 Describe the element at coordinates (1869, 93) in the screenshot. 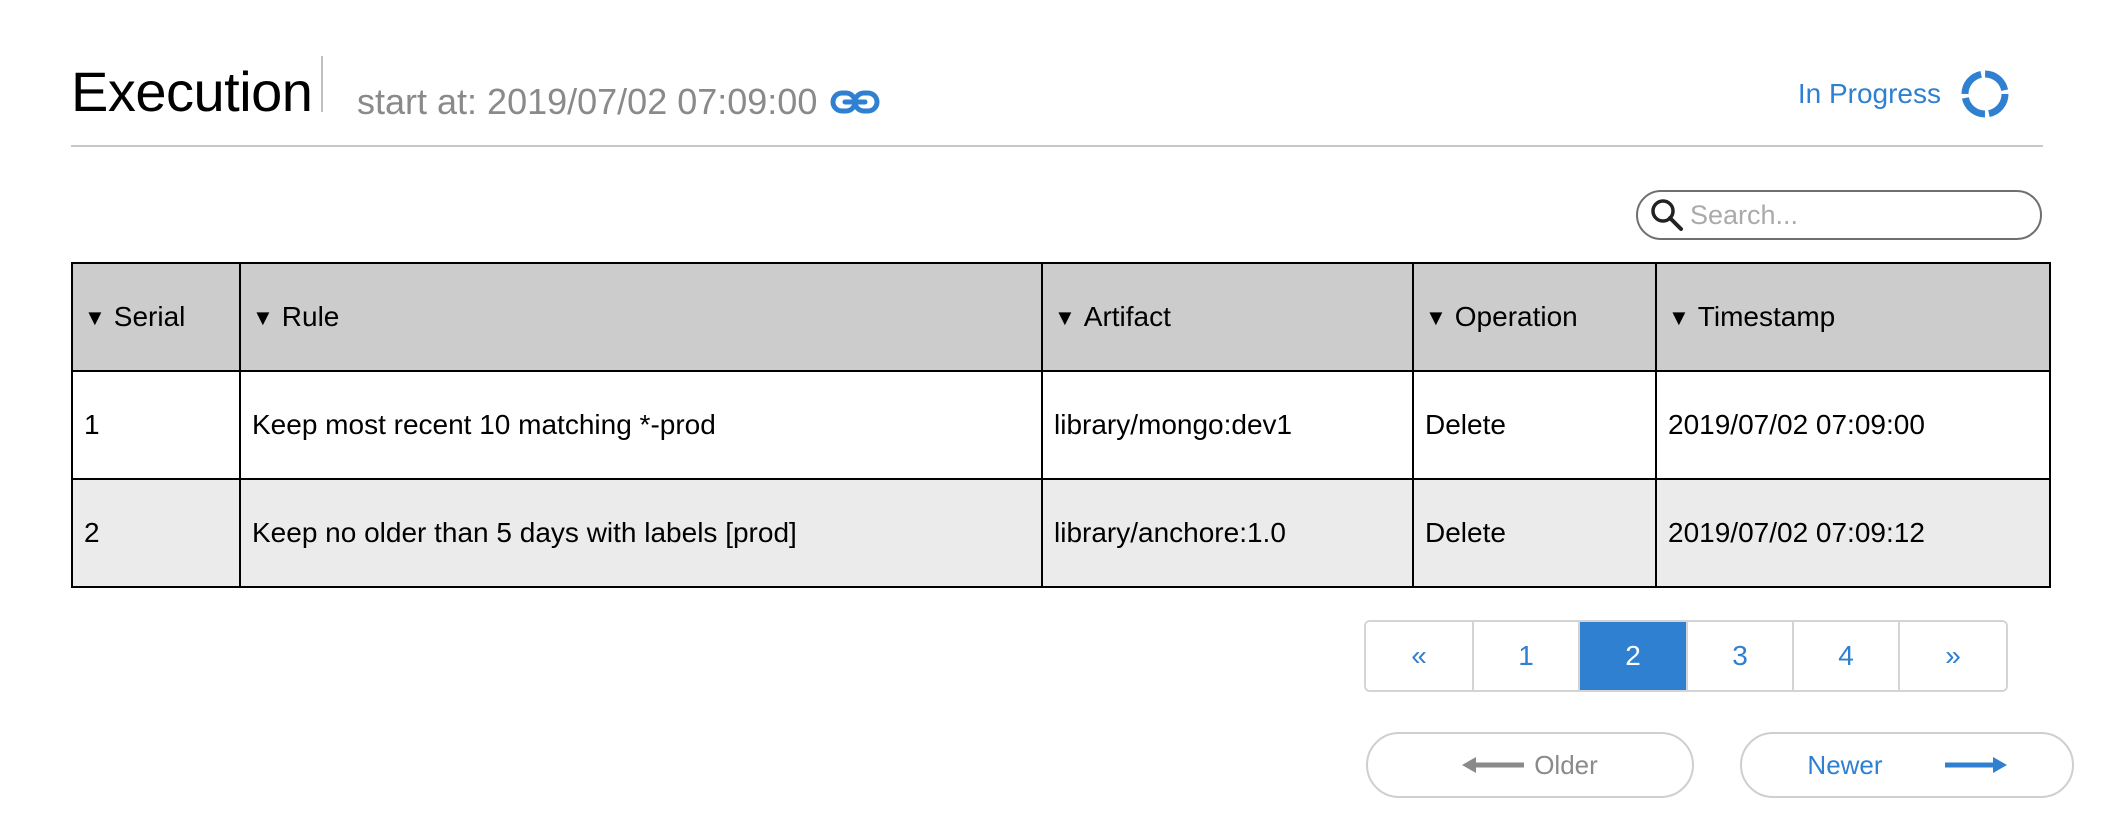

I see `status-label: In Progress` at that location.